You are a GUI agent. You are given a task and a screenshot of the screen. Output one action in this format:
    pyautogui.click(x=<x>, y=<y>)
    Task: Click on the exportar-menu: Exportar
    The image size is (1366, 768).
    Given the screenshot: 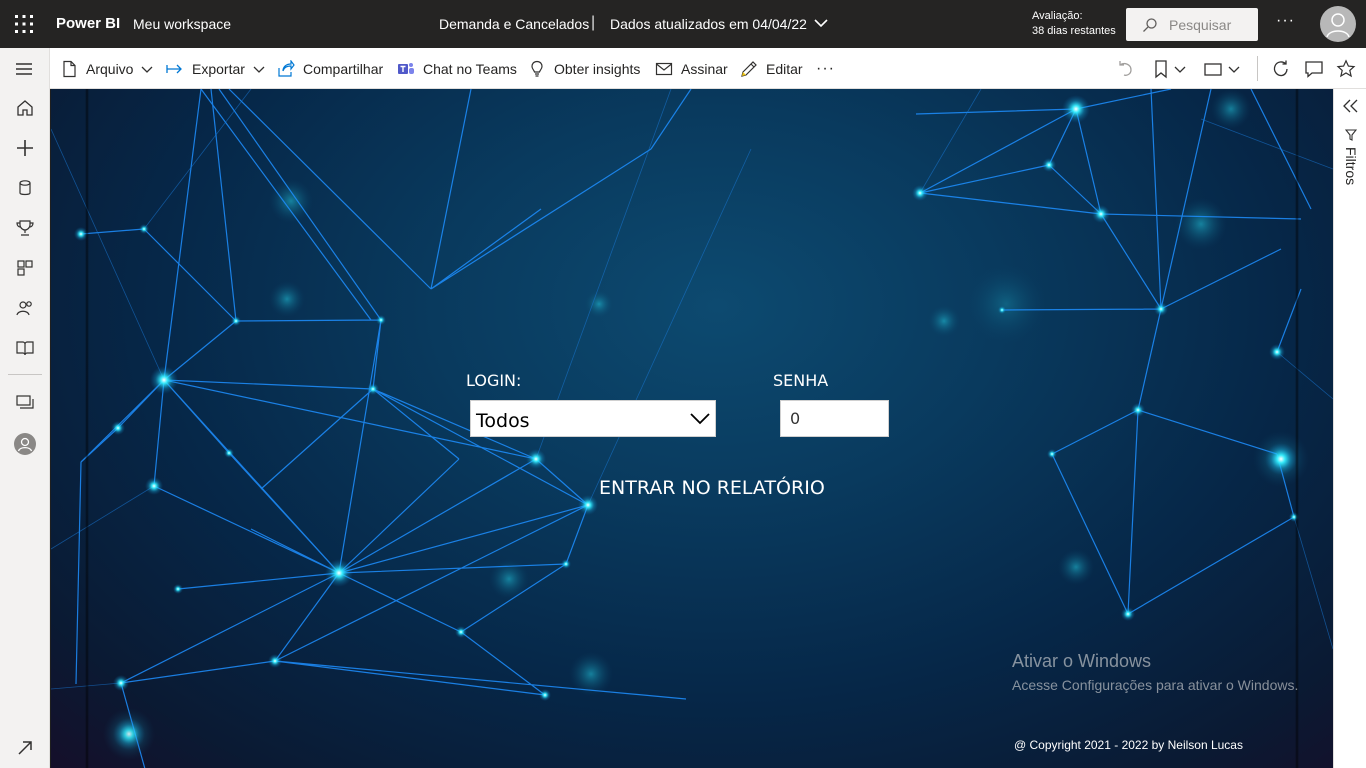 What is the action you would take?
    pyautogui.click(x=215, y=68)
    